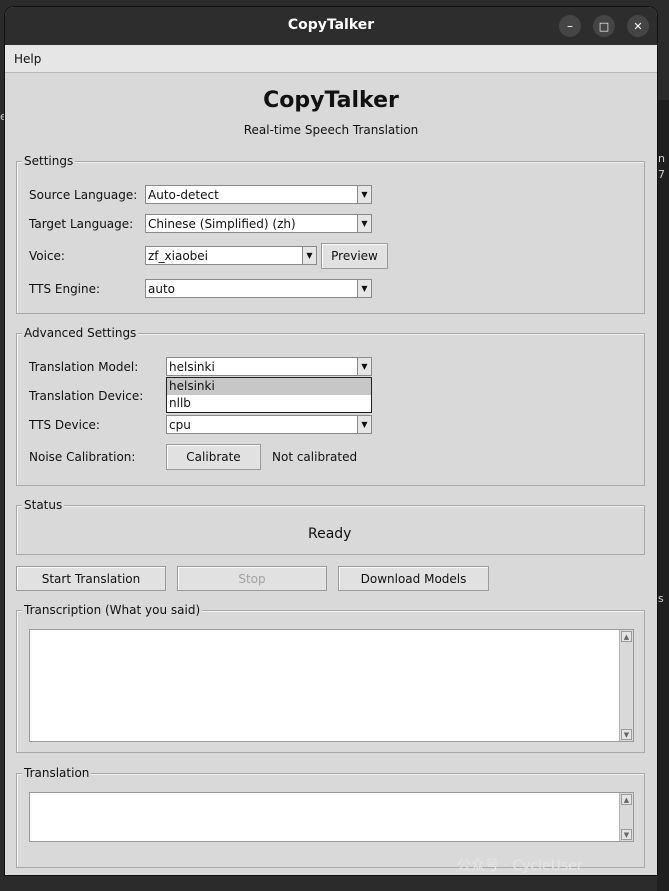  Describe the element at coordinates (64, 425) in the screenshot. I see `tts-device-label: TTS Device:` at that location.